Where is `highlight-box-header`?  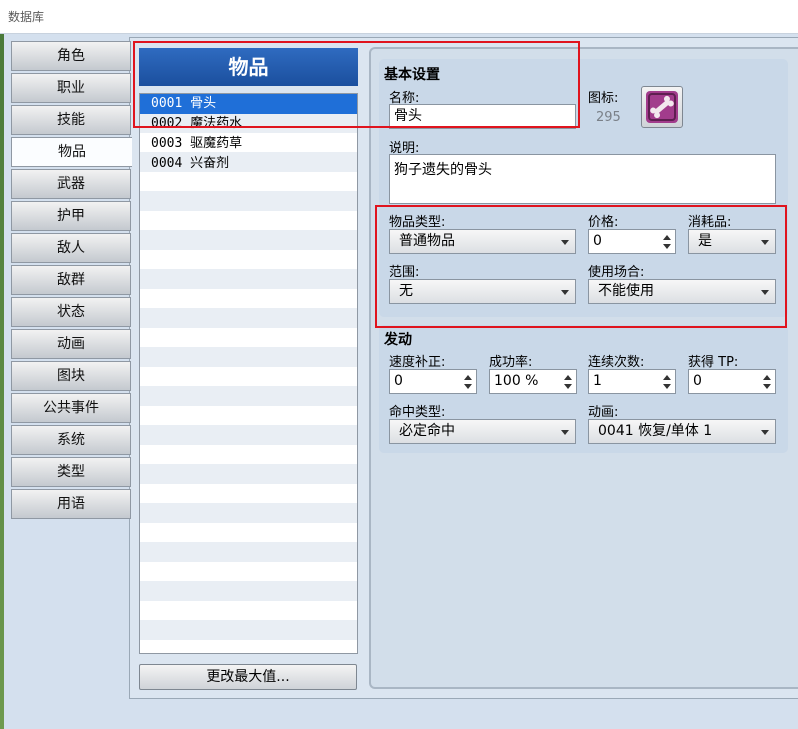
highlight-box-header is located at coordinates (356, 84).